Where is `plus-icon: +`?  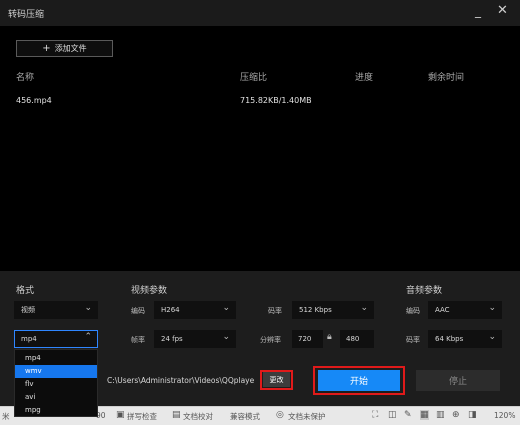 plus-icon: + is located at coordinates (46, 48).